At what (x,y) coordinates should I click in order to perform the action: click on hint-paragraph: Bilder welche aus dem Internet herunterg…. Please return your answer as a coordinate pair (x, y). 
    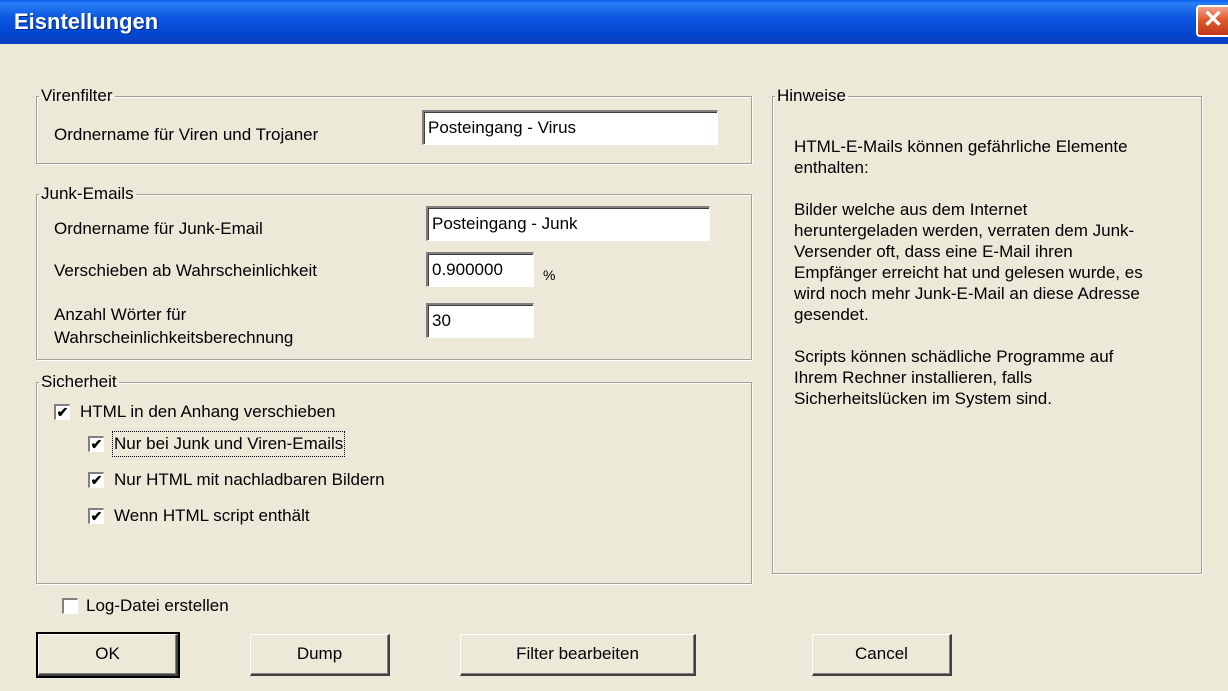
    Looking at the image, I should click on (968, 262).